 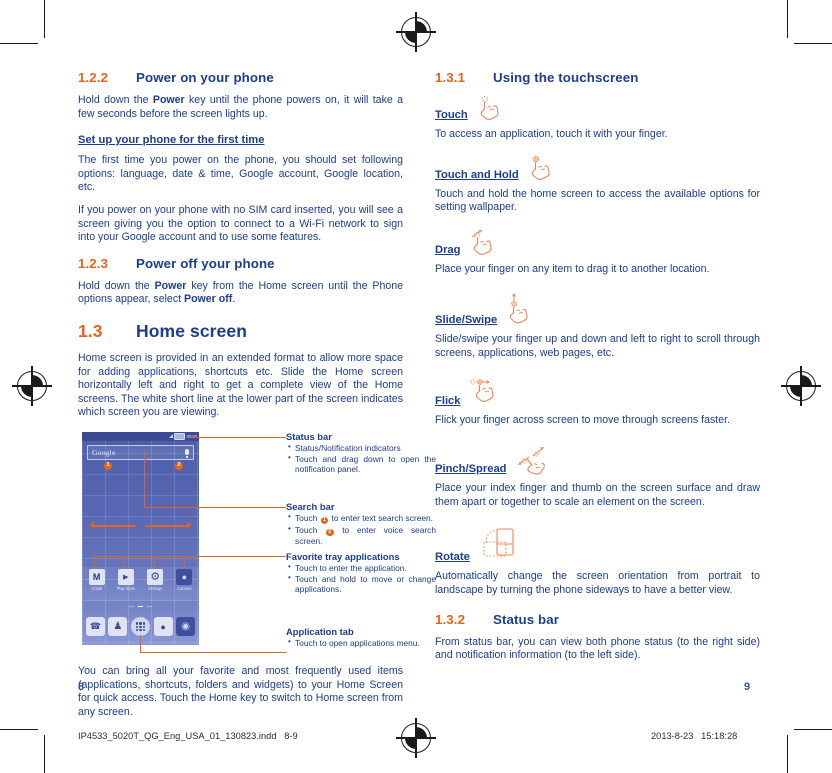 I want to click on leader-fav-tray-h, so click(x=190, y=556).